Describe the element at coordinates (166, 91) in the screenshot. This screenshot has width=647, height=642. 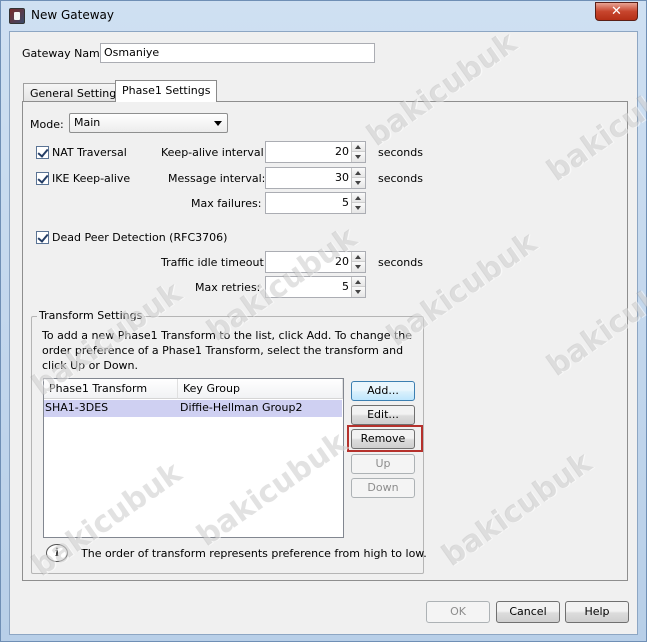
I see `tab-phase1-settings: Phase1 Settings` at that location.